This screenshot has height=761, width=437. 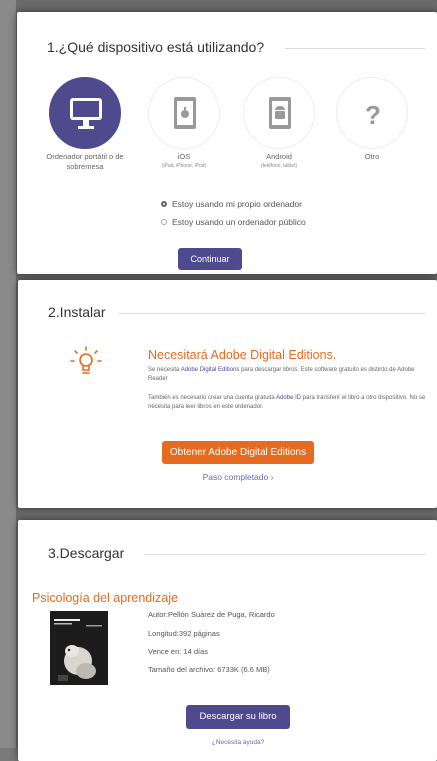 What do you see at coordinates (239, 222) in the screenshot?
I see `radio-public-label: Estoy usando un ordenador público` at bounding box center [239, 222].